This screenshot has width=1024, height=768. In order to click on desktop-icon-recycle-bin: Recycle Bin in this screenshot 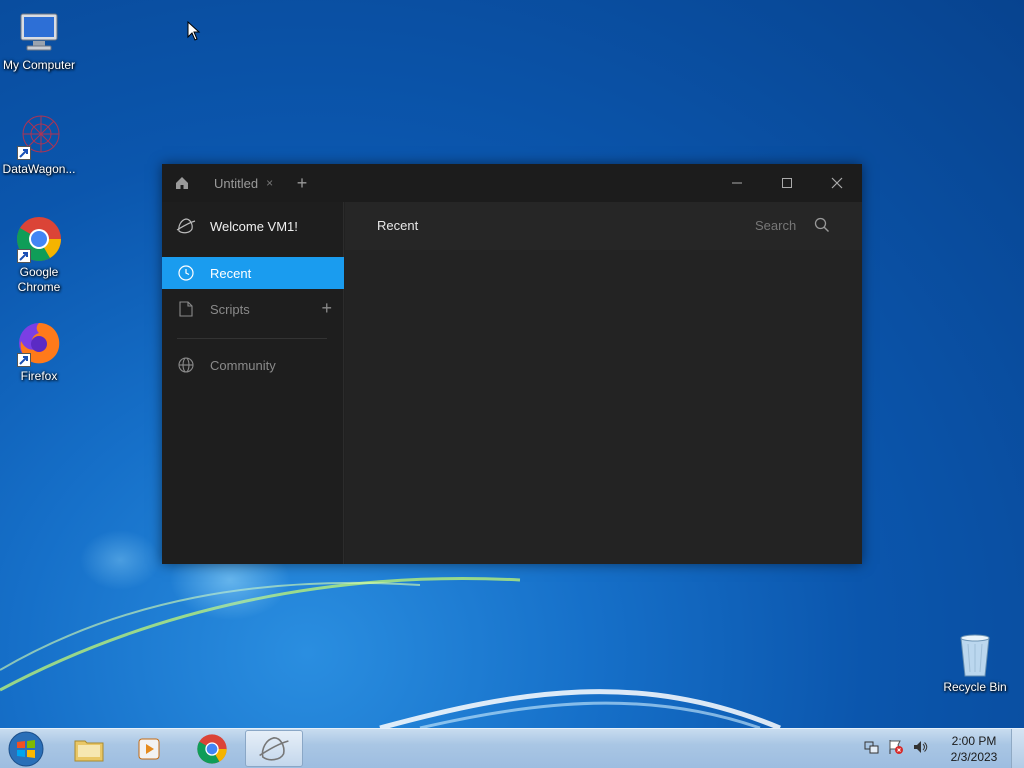, I will do `click(975, 662)`.